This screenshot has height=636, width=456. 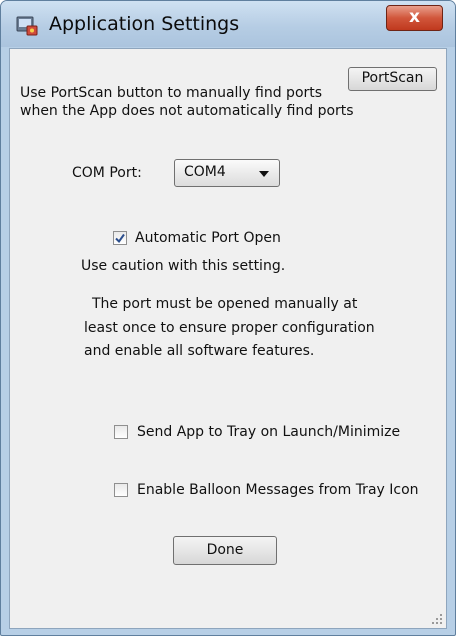 I want to click on settings-app-icon, so click(x=27, y=26).